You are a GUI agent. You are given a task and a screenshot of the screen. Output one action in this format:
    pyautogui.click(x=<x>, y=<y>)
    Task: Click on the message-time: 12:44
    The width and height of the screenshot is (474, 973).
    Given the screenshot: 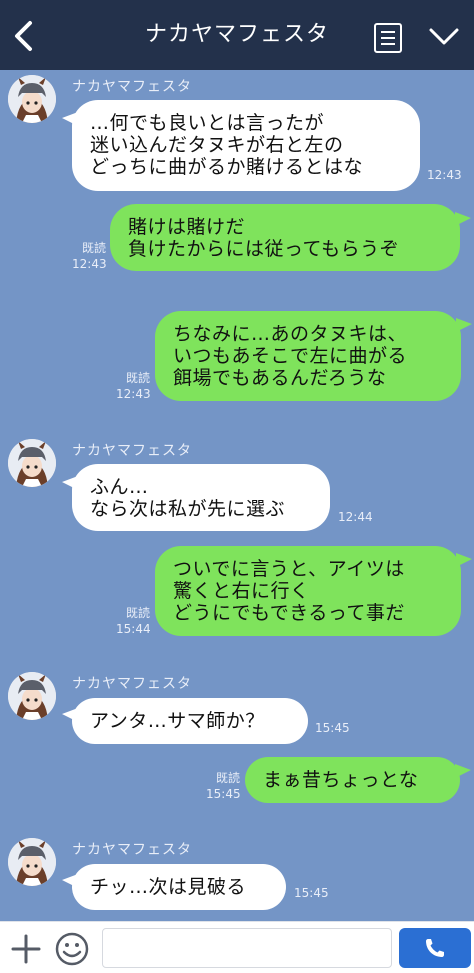 What is the action you would take?
    pyautogui.click(x=355, y=517)
    